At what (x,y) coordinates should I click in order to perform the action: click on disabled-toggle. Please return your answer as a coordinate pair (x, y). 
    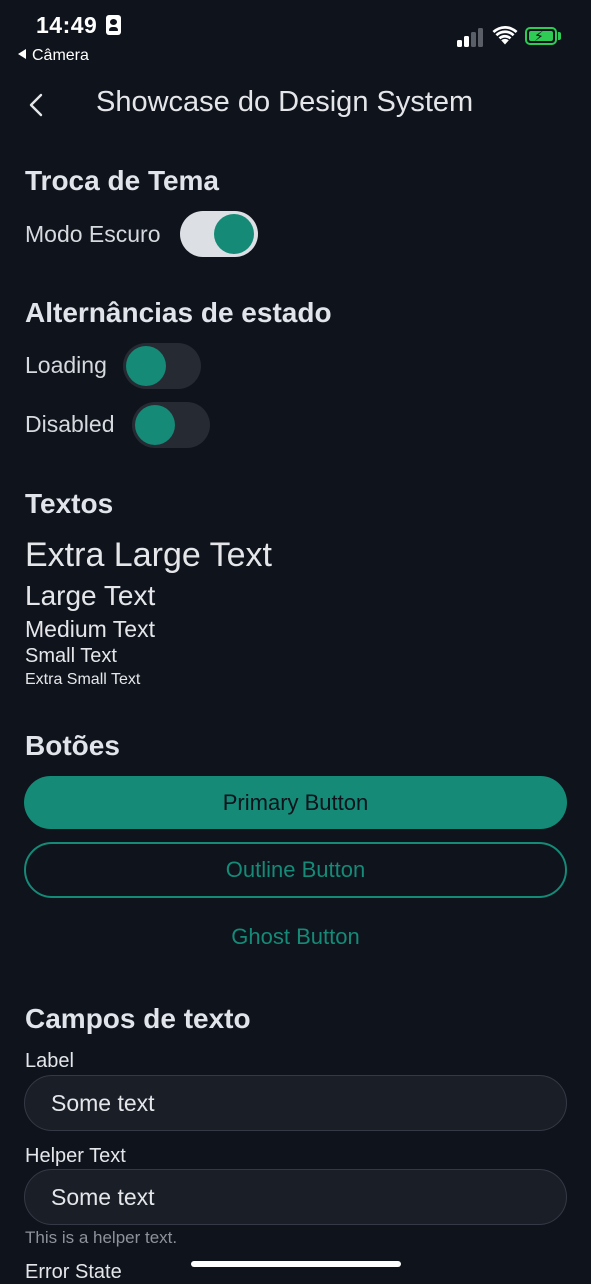
    Looking at the image, I should click on (171, 425).